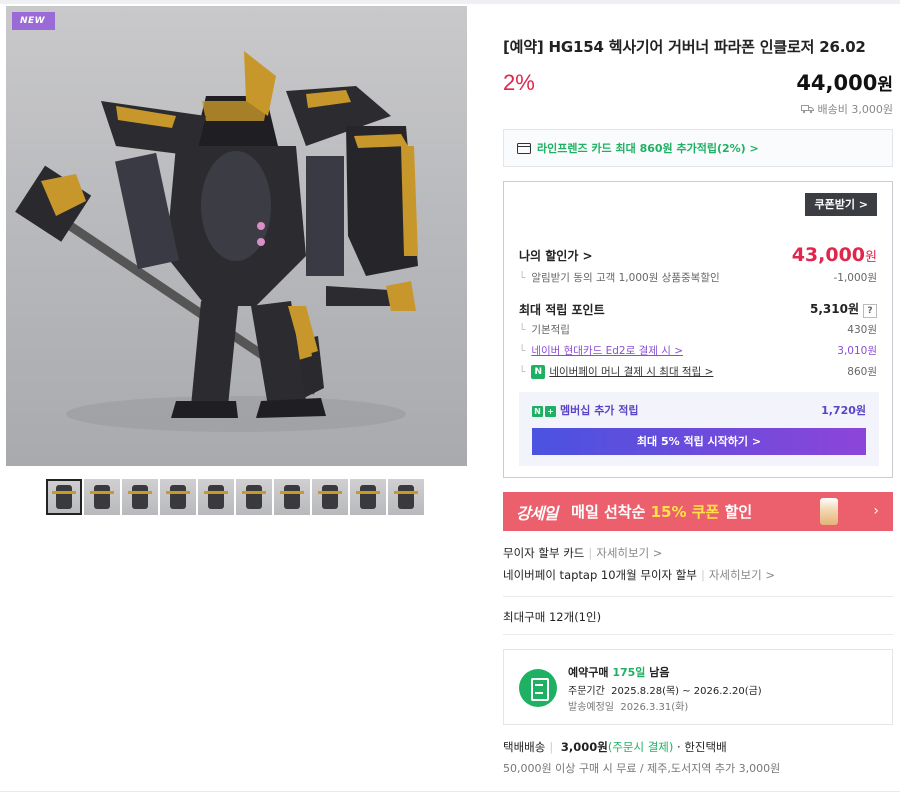 The height and width of the screenshot is (795, 900). Describe the element at coordinates (698, 350) in the screenshot. I see `card-points-row: └ 네이버 현대카드 Ed2로 결제 시 > 3,010원` at that location.